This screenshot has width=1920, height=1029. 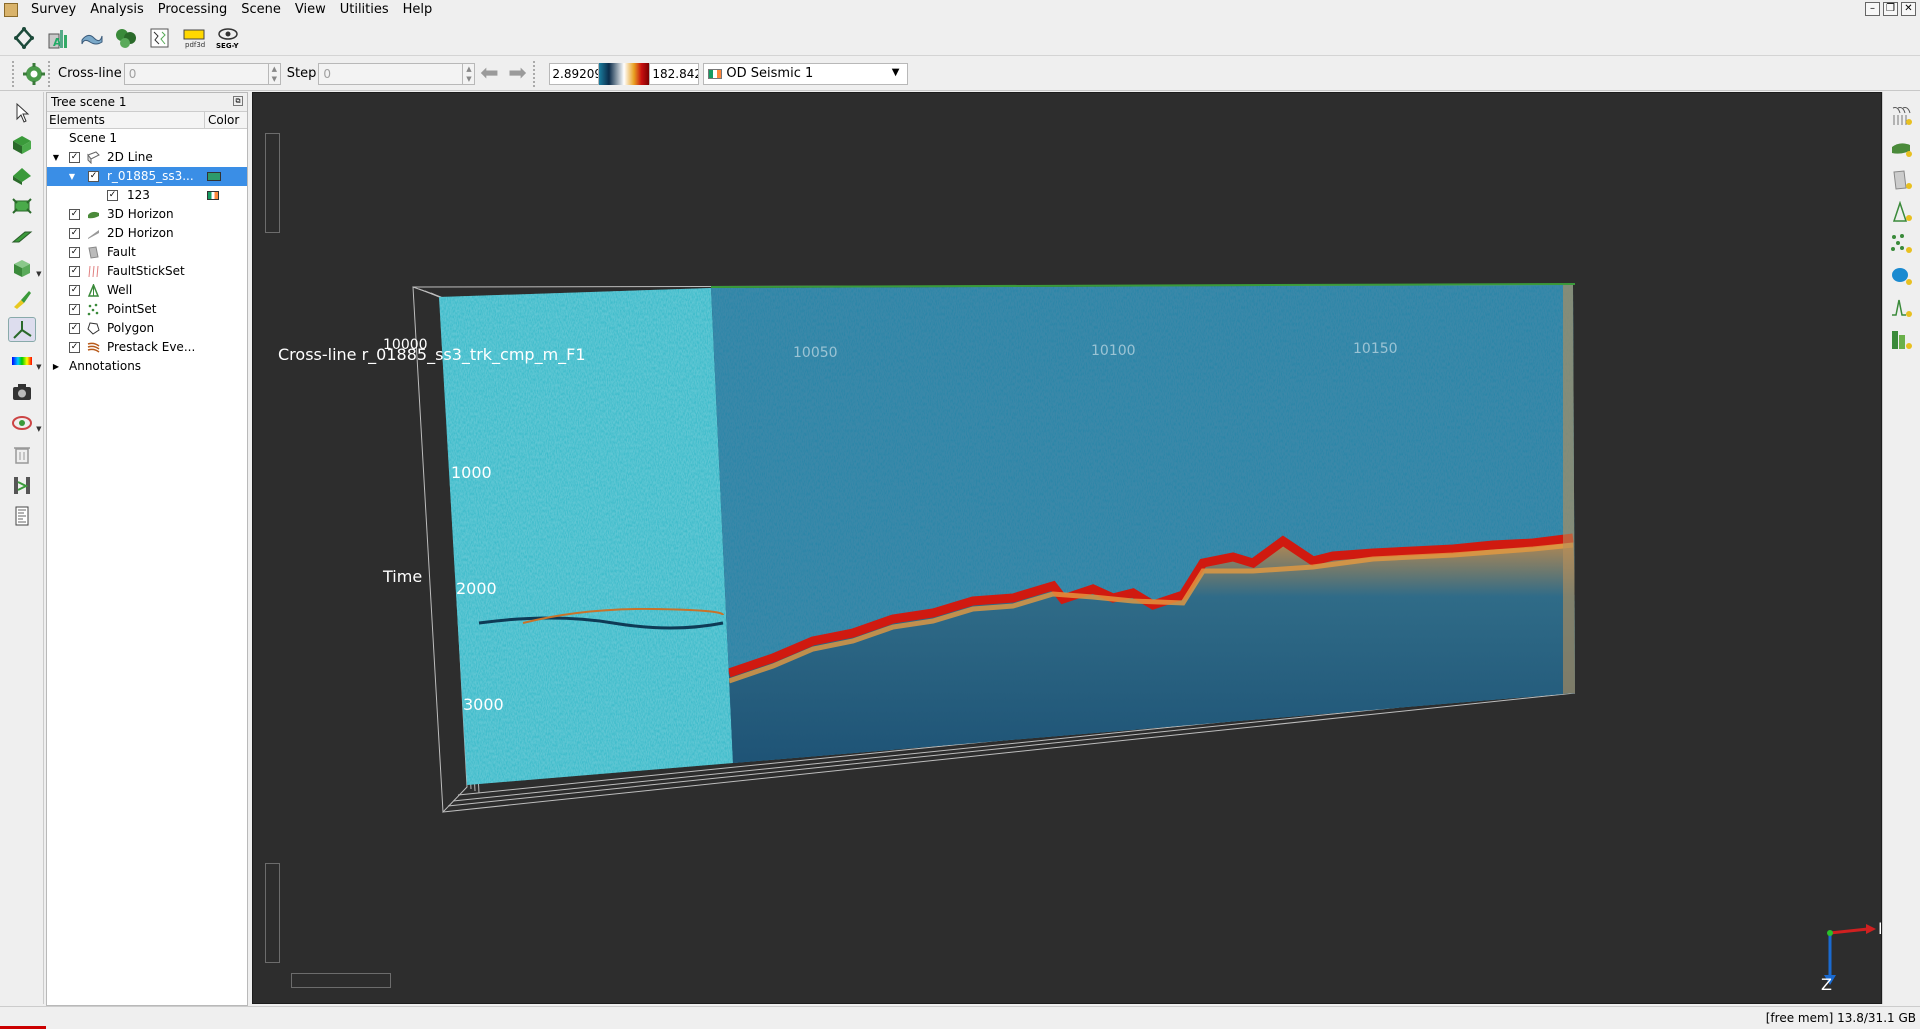 I want to click on wavelet-tool-icon, so click(x=1902, y=307).